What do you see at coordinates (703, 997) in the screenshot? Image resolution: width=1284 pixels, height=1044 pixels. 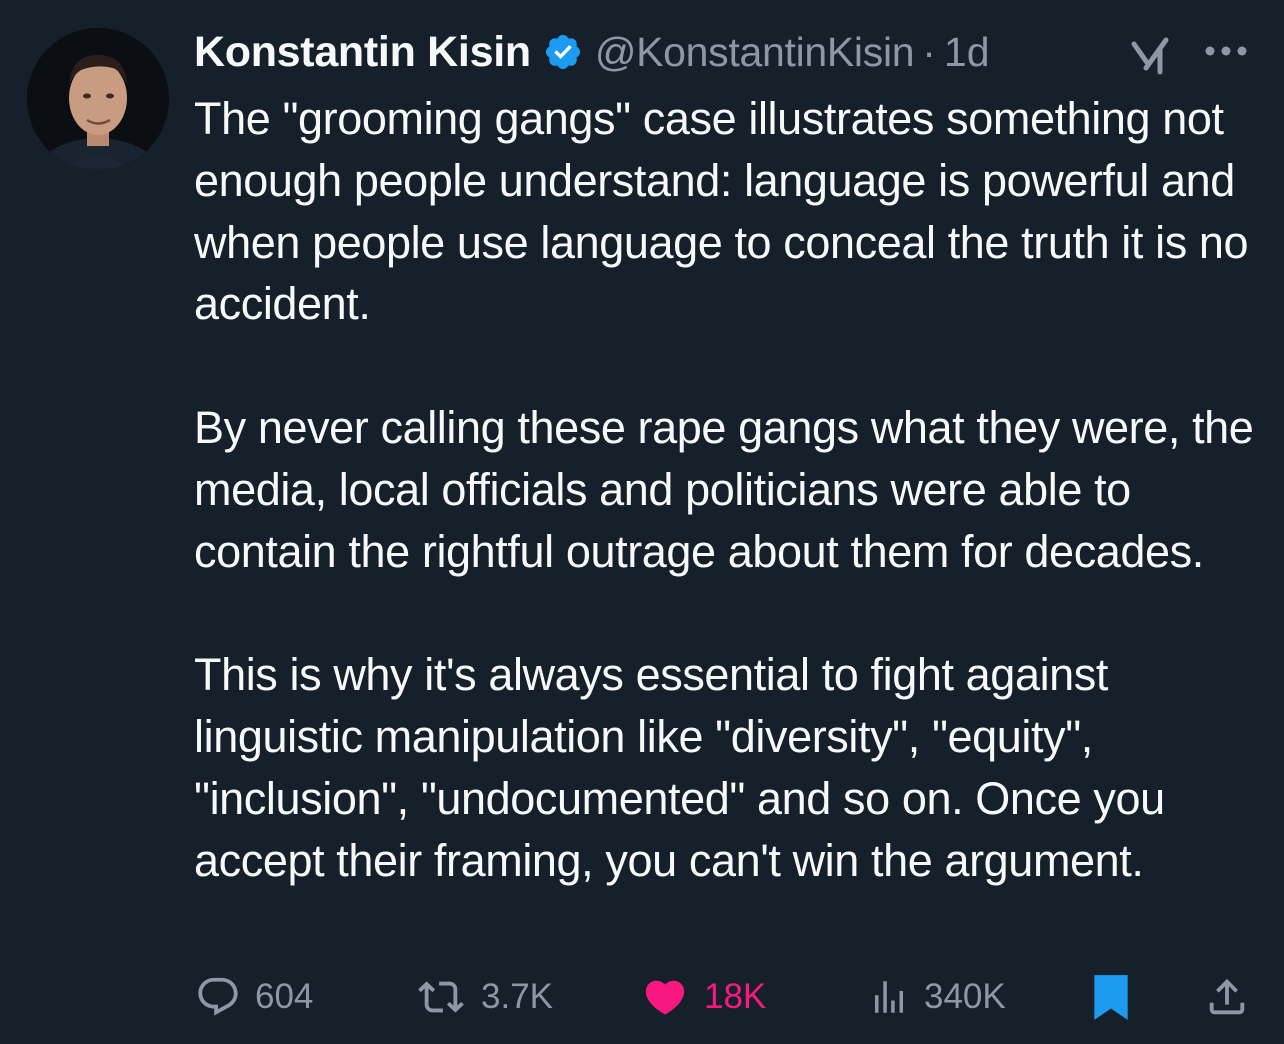 I see `like-button: 18K` at bounding box center [703, 997].